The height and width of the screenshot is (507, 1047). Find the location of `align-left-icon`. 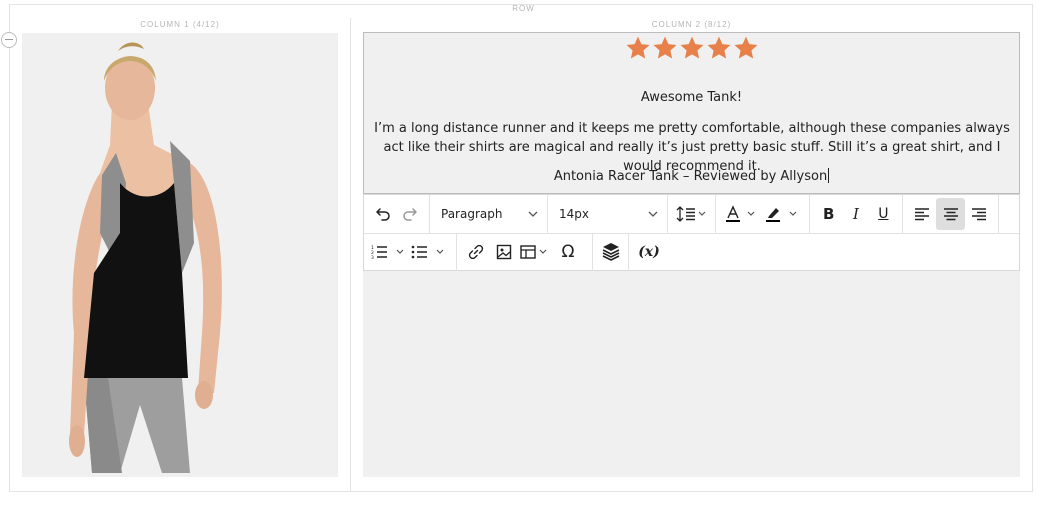

align-left-icon is located at coordinates (921, 214).